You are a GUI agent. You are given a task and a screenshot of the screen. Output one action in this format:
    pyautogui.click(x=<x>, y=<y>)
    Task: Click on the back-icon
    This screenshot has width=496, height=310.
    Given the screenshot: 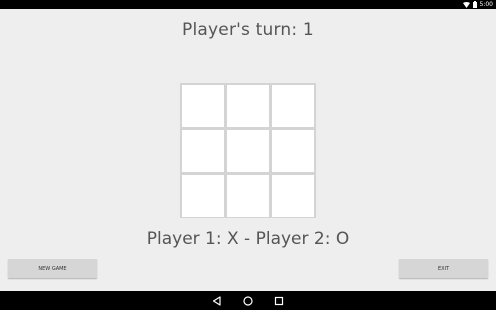 What is the action you would take?
    pyautogui.click(x=217, y=301)
    